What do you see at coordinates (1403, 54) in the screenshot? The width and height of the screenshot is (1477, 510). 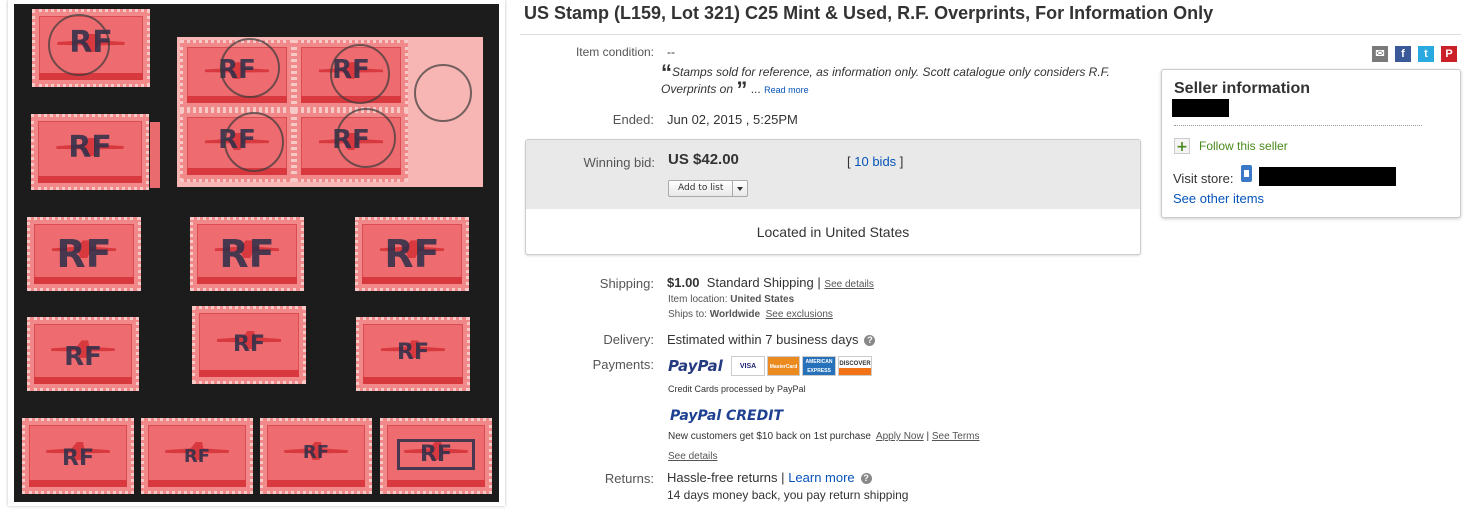 I see `facebook-icon: f` at bounding box center [1403, 54].